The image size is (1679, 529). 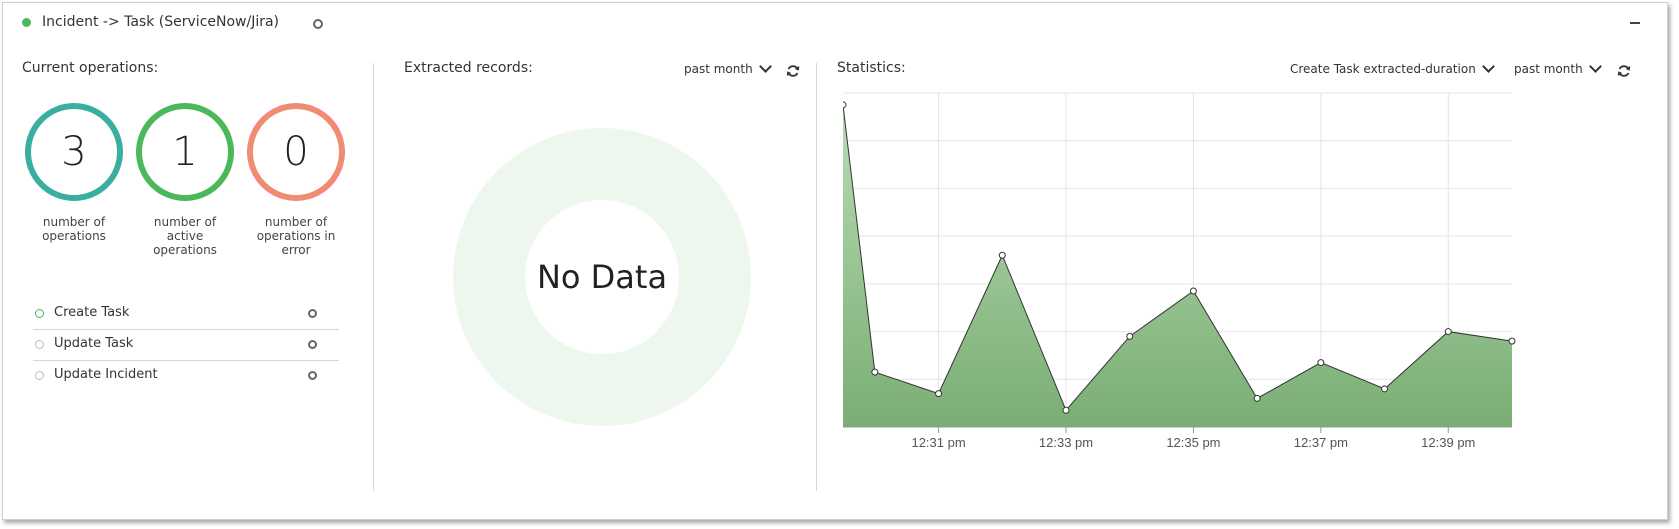 What do you see at coordinates (468, 68) in the screenshot?
I see `extracted-records-label: Extracted records:` at bounding box center [468, 68].